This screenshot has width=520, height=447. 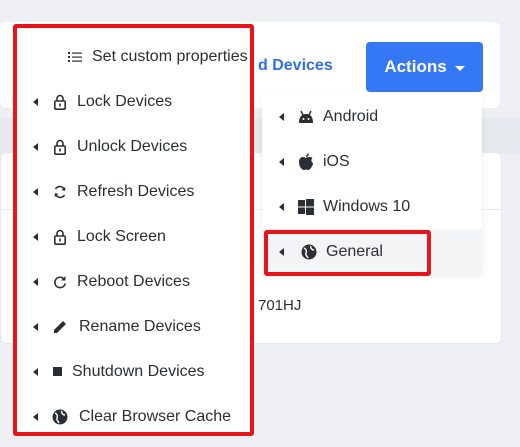 What do you see at coordinates (125, 101) in the screenshot?
I see `menu-item-label: Lock Devices` at bounding box center [125, 101].